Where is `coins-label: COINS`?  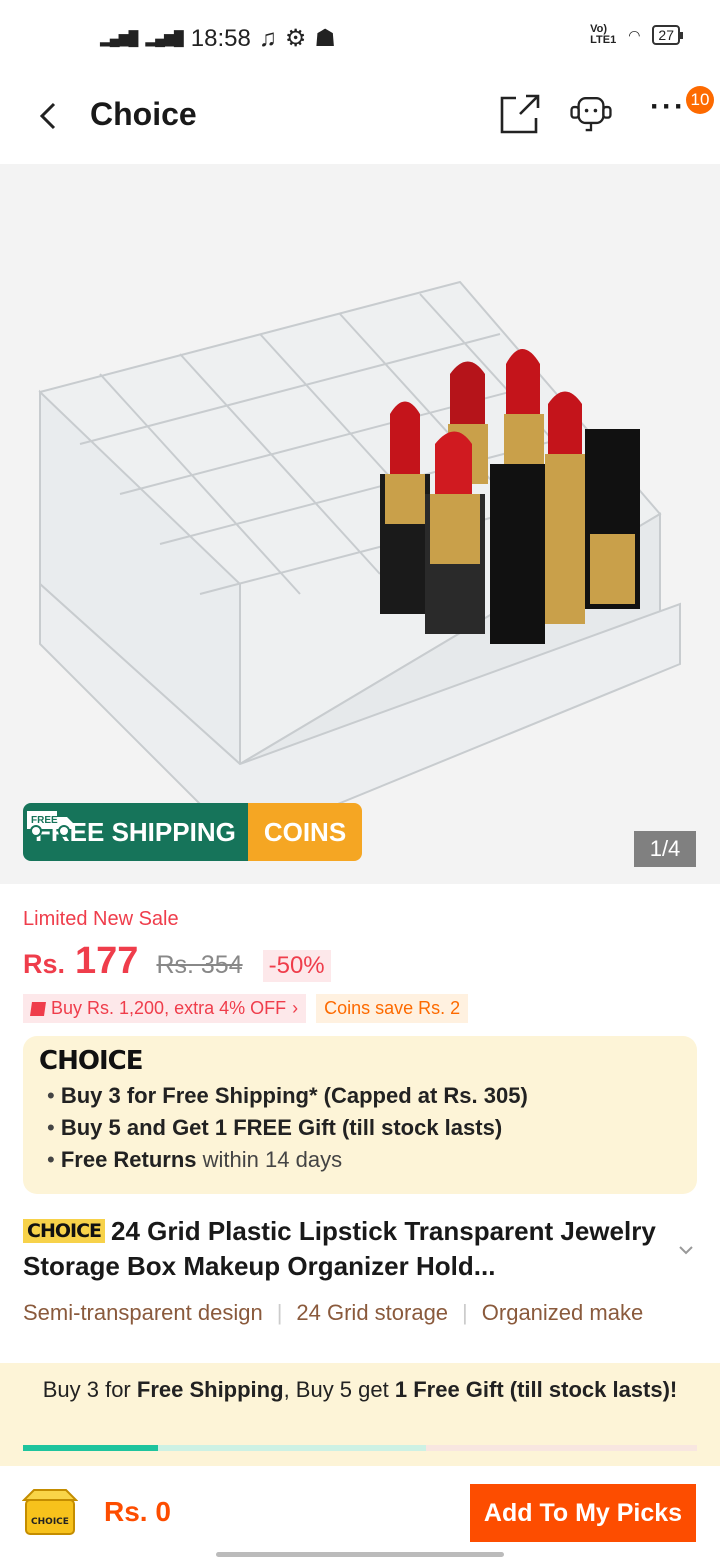
coins-label: COINS is located at coordinates (305, 832).